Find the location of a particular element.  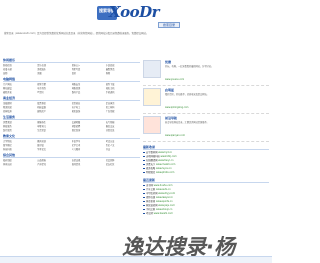

recommend-title: 启明星 is located at coordinates (169, 90).